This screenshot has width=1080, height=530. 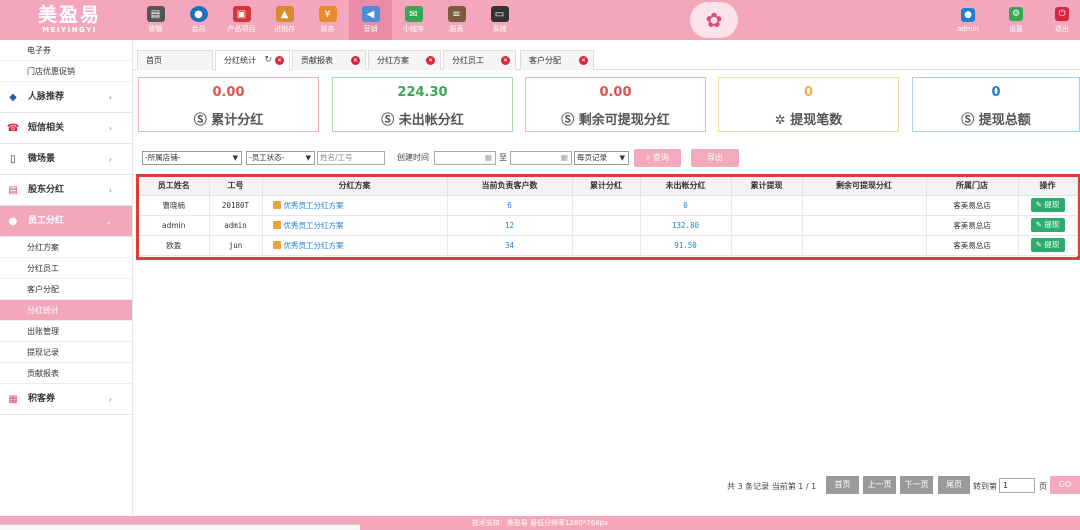 What do you see at coordinates (972, 245) in the screenshot?
I see `cell-store: 客美易总店` at bounding box center [972, 245].